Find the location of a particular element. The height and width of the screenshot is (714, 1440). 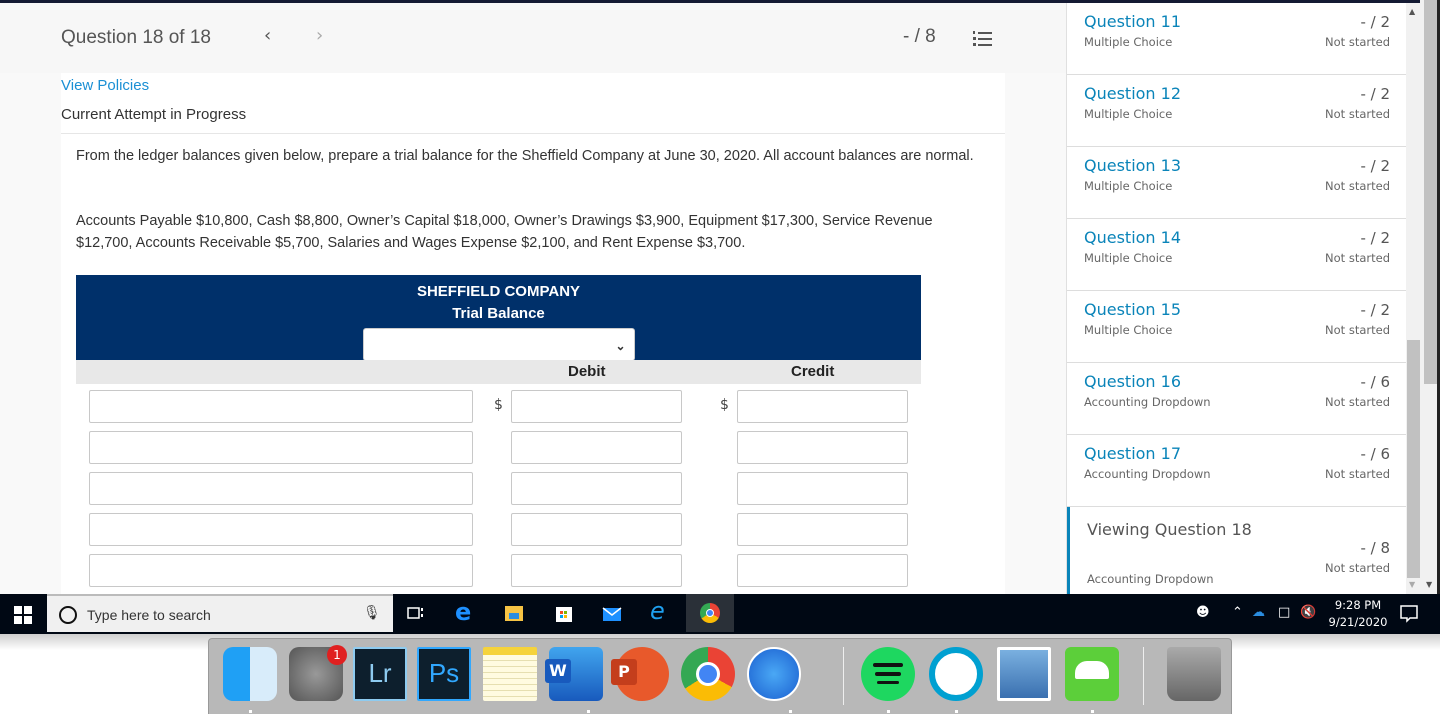

notifications-icon is located at coordinates (1409, 613).